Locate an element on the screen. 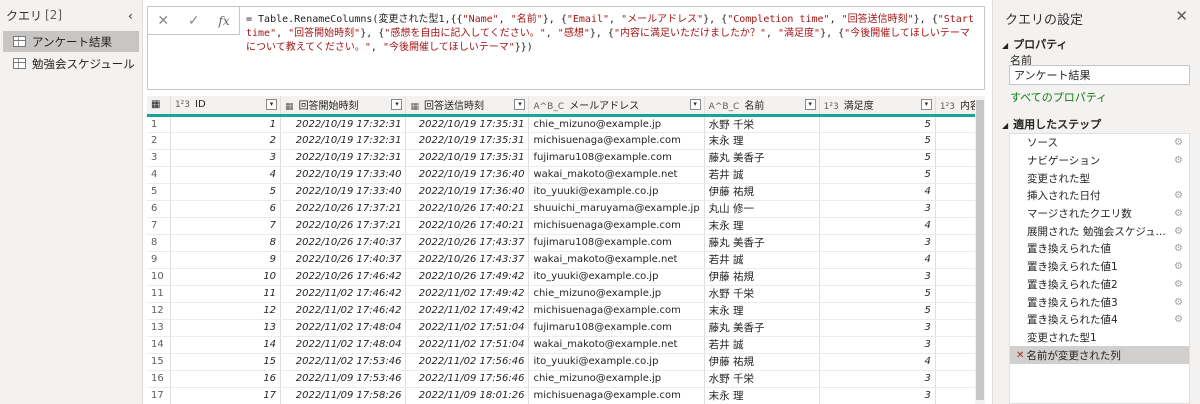 The image size is (1200, 404). applied-step: ソース ⚙ is located at coordinates (1099, 143).